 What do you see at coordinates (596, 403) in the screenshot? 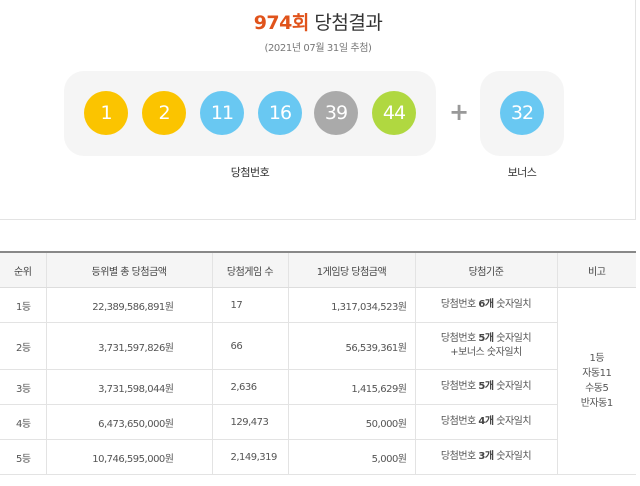
I see `remark-line: 반자동1` at bounding box center [596, 403].